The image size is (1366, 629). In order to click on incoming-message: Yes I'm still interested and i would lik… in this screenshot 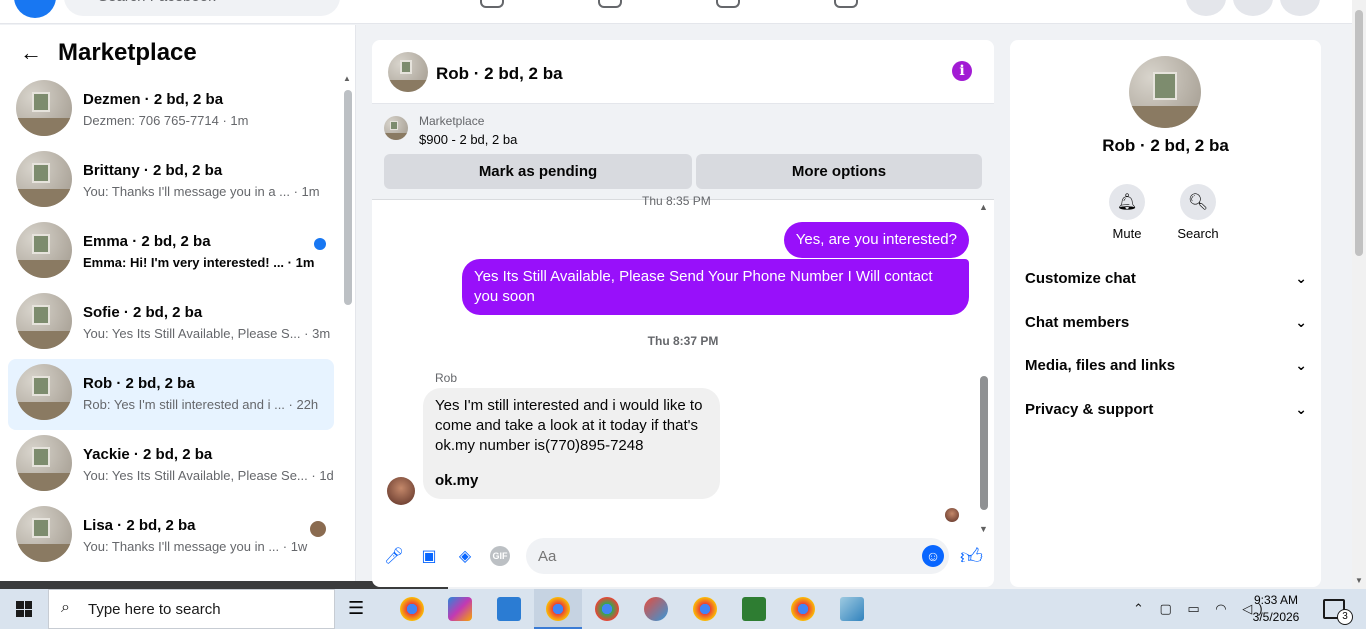, I will do `click(571, 443)`.